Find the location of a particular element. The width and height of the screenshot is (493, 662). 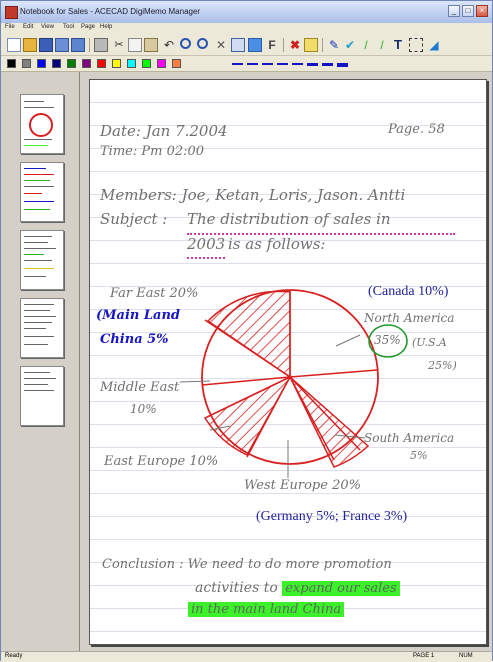

undo-icon: ↶ is located at coordinates (169, 45).